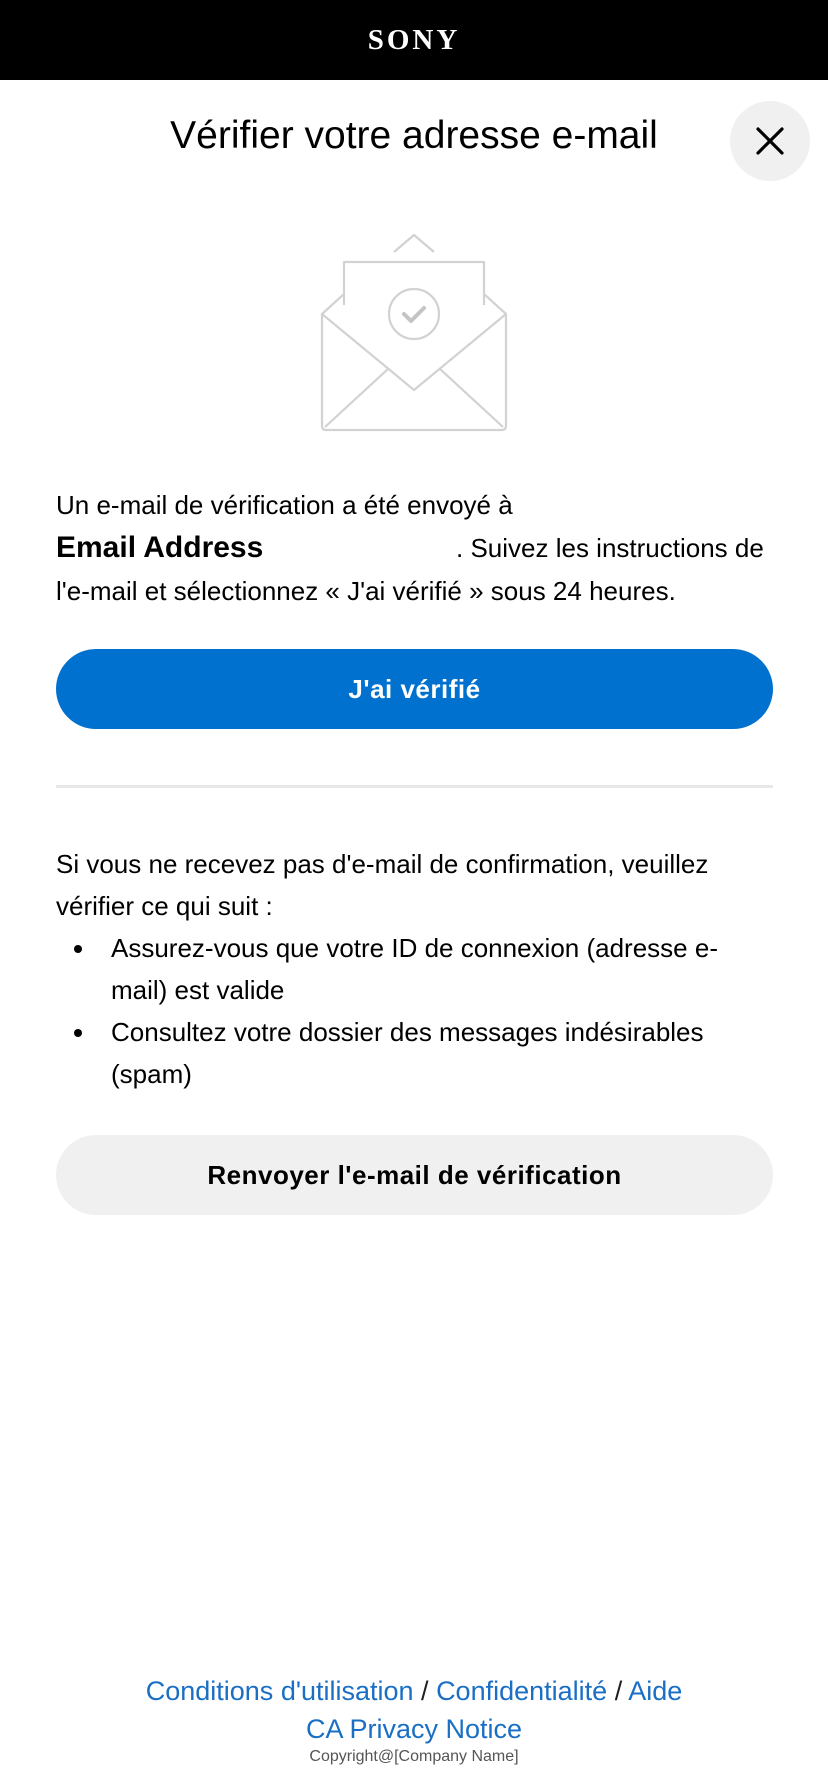  Describe the element at coordinates (414, 786) in the screenshot. I see `divider` at that location.